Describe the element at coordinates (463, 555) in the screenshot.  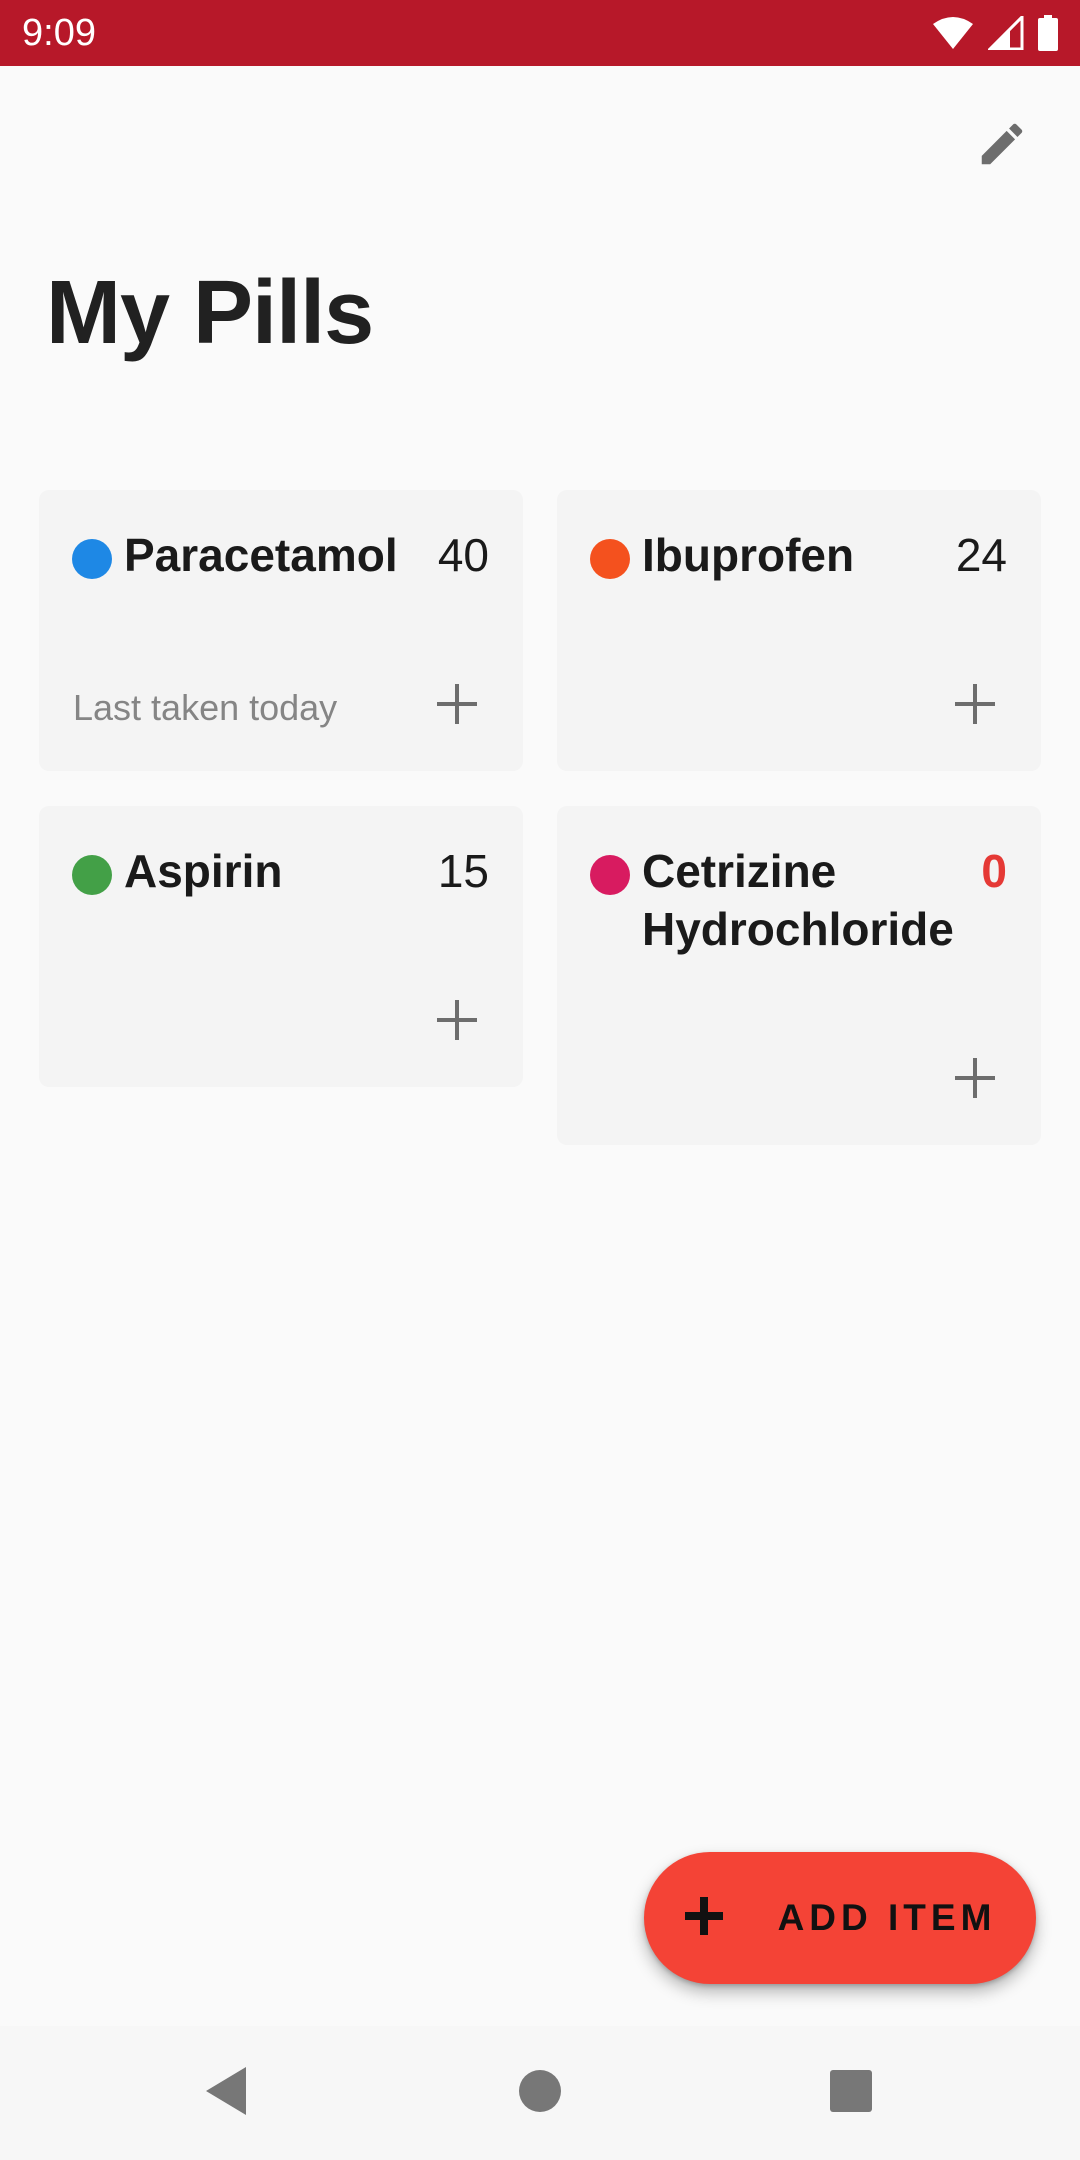
I see `pill-count: 40` at that location.